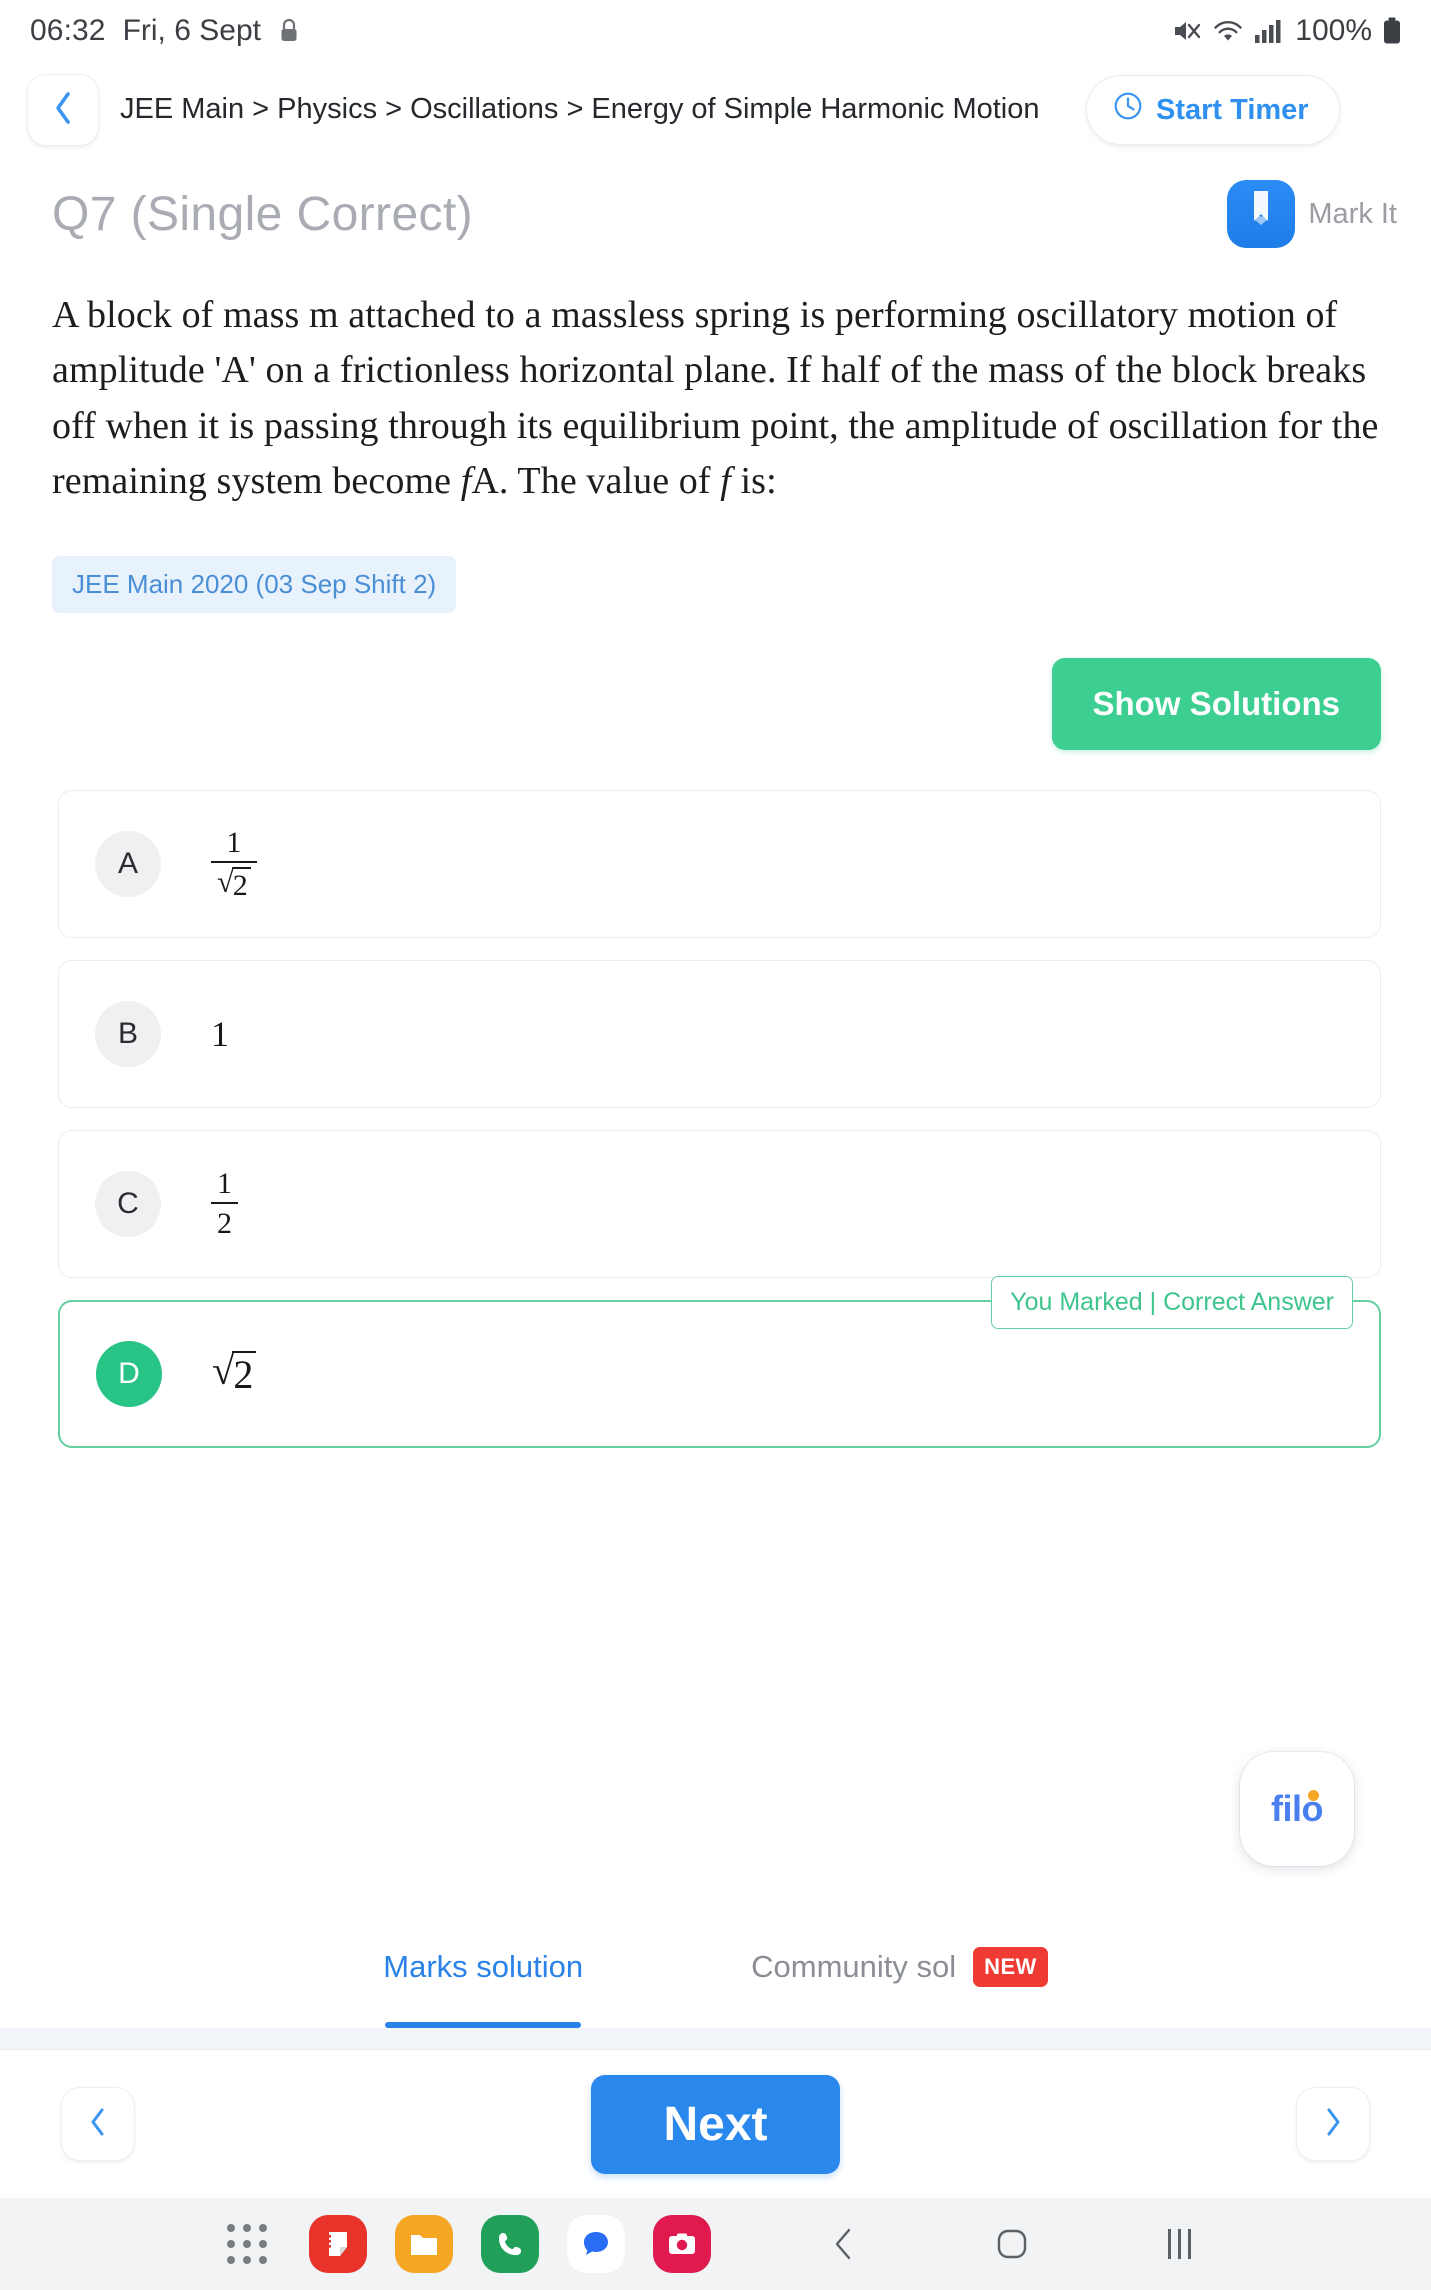  Describe the element at coordinates (128, 1033) in the screenshot. I see `option-b-badge: B` at that location.